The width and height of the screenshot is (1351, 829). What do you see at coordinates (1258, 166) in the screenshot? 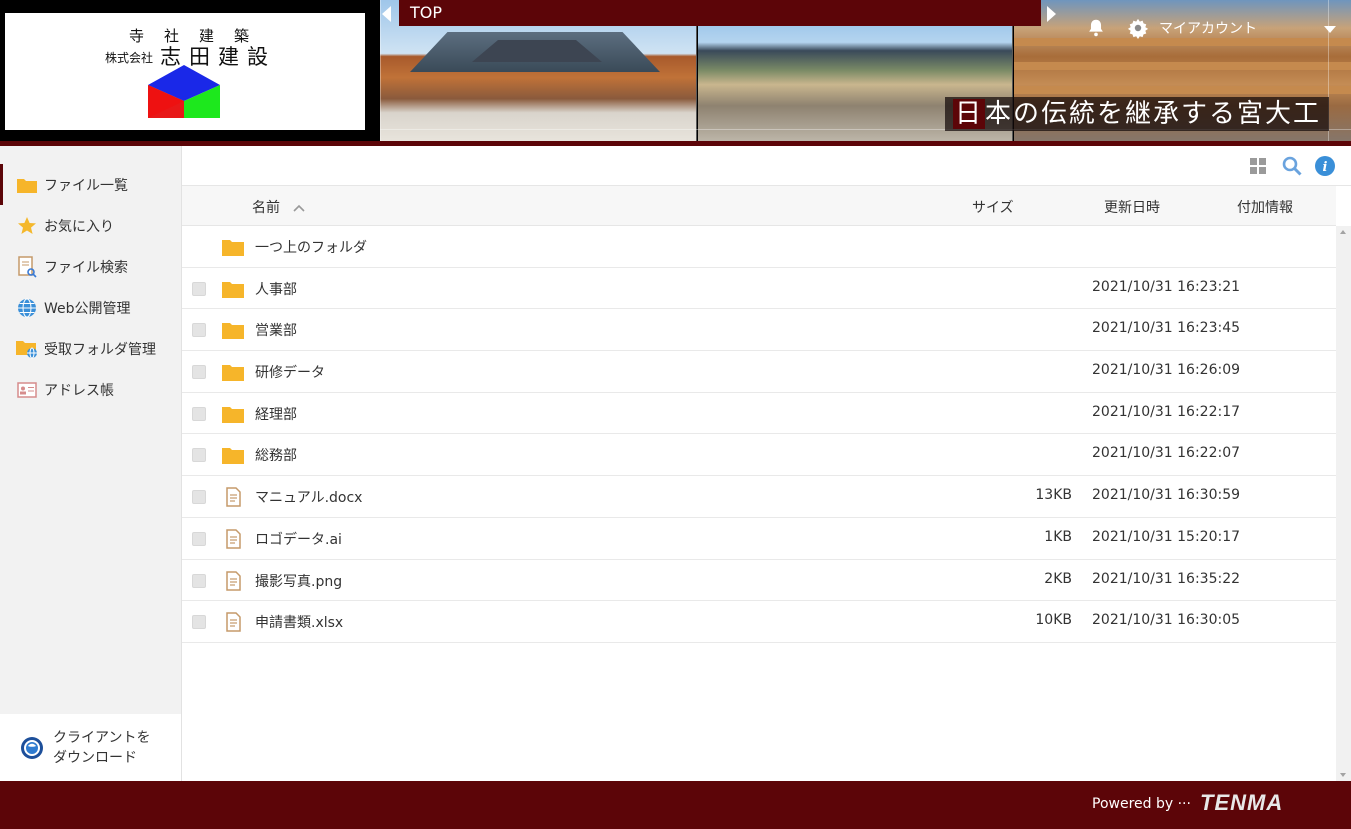
I see `grid-view-icon` at bounding box center [1258, 166].